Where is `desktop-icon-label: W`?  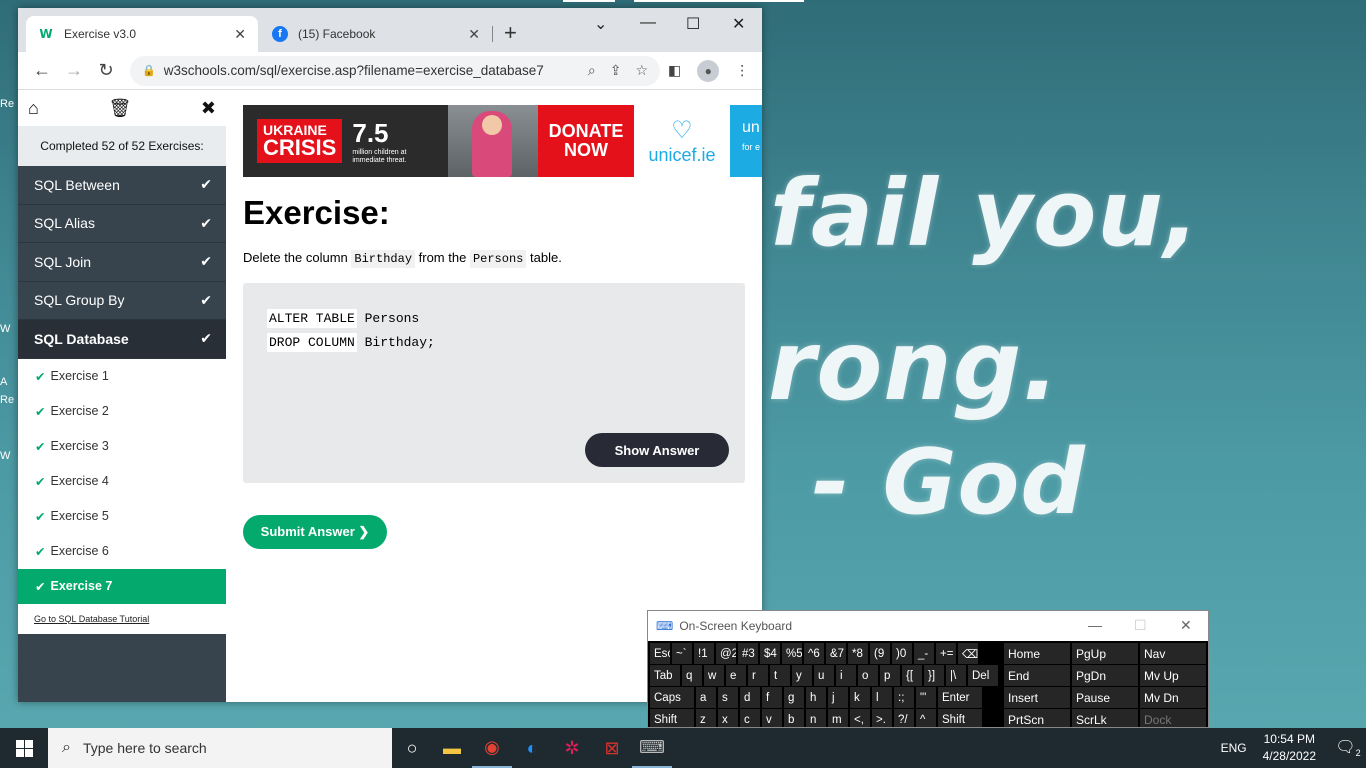
desktop-icon-label: W is located at coordinates (9, 456).